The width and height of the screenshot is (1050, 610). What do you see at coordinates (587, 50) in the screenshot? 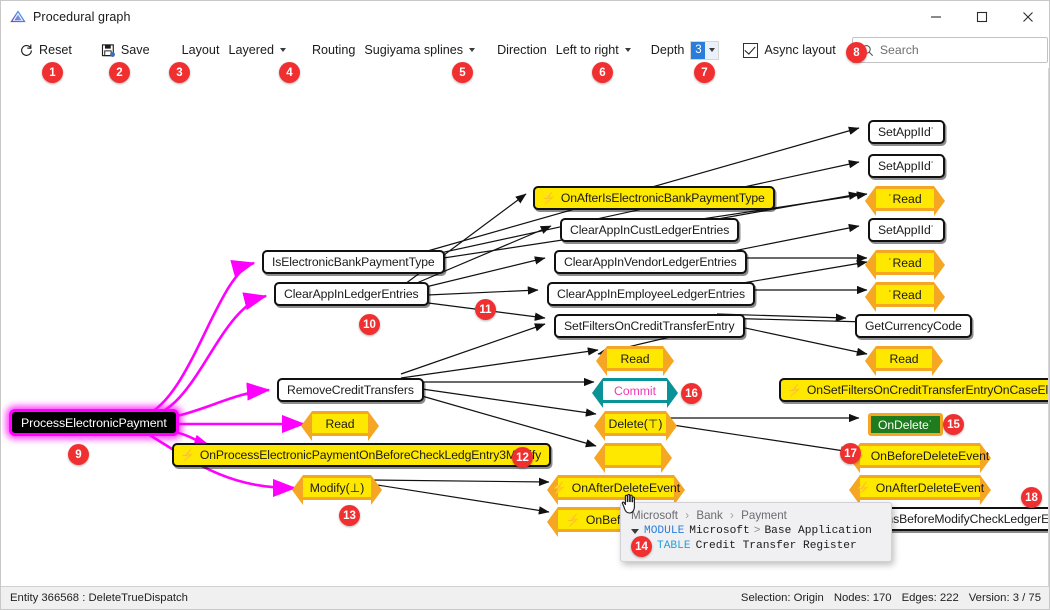
I see `direction-value: Left to right` at bounding box center [587, 50].